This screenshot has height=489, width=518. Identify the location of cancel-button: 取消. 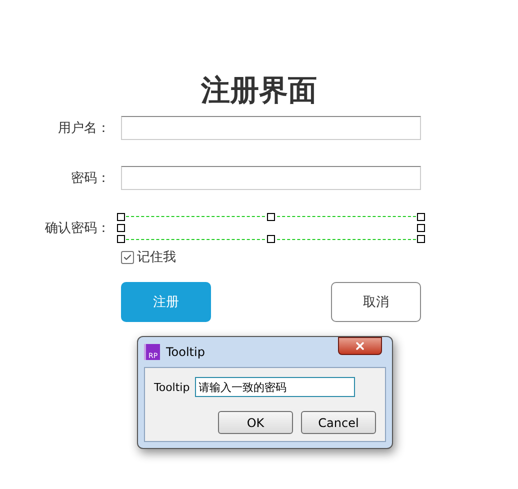
(376, 302).